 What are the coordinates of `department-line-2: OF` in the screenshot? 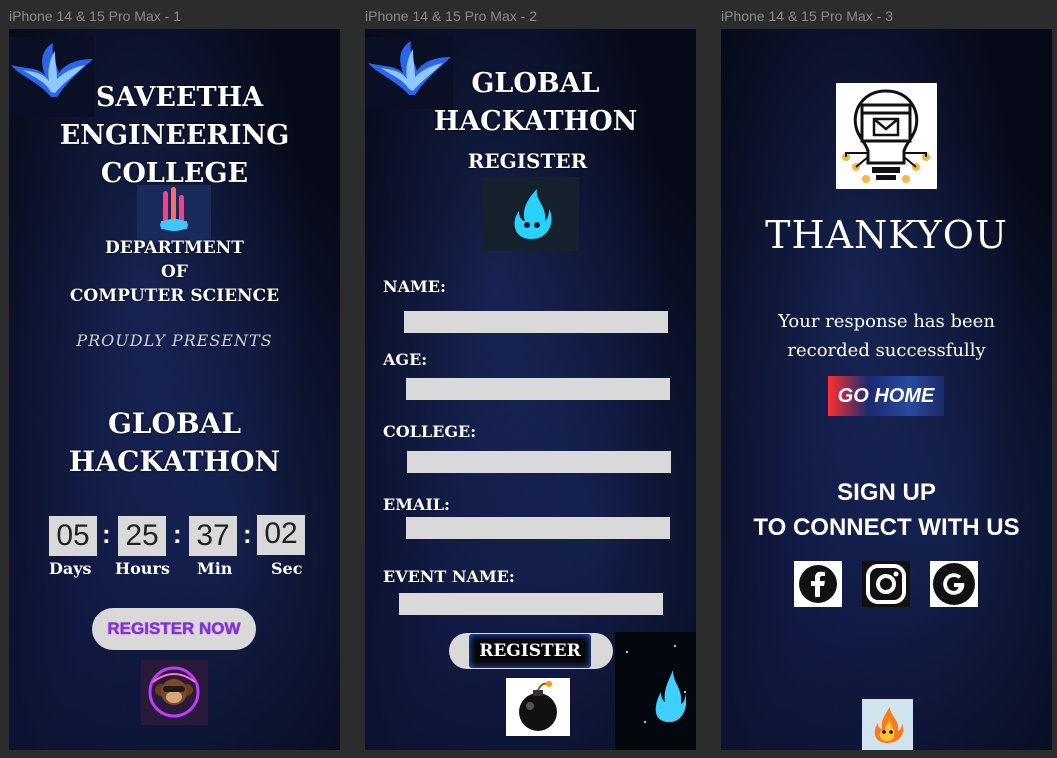 It's located at (174, 272).